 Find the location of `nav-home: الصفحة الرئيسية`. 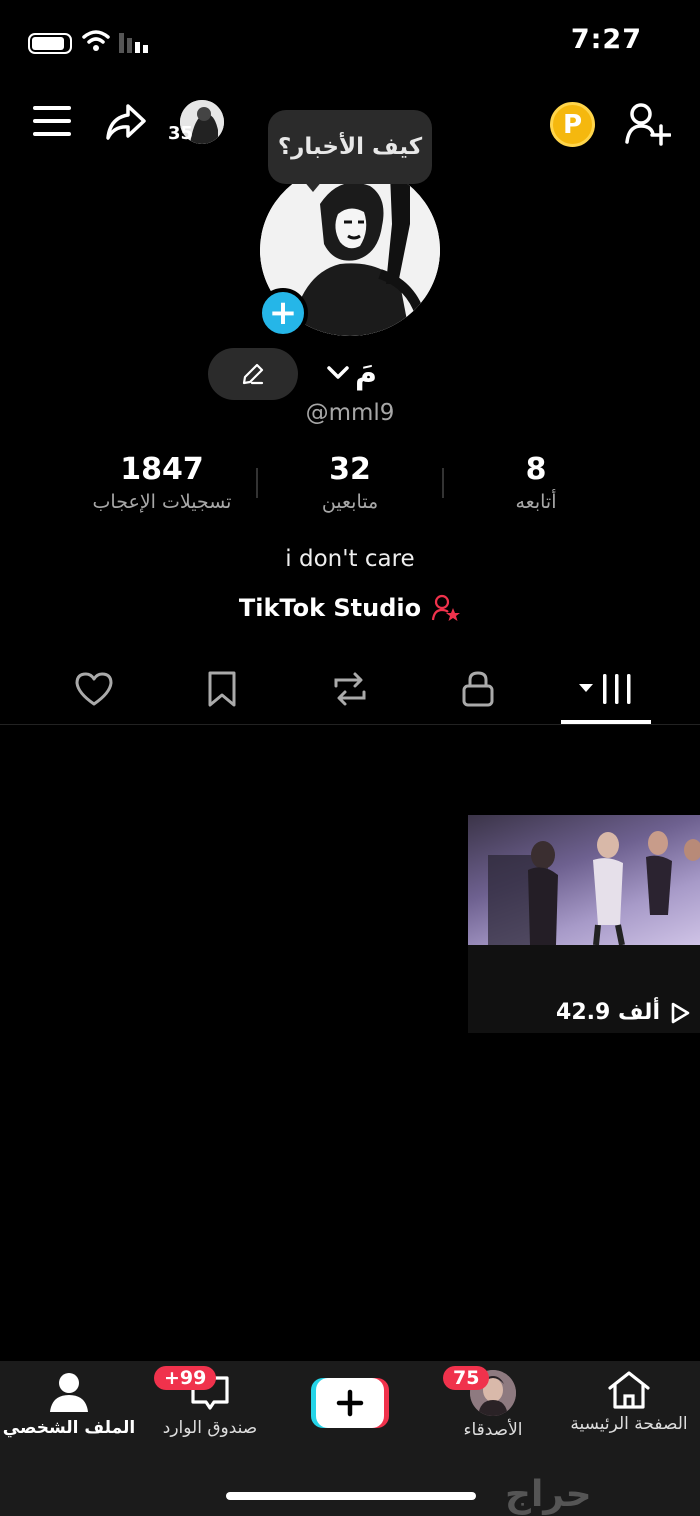

nav-home: الصفحة الرئيسية is located at coordinates (629, 1402).